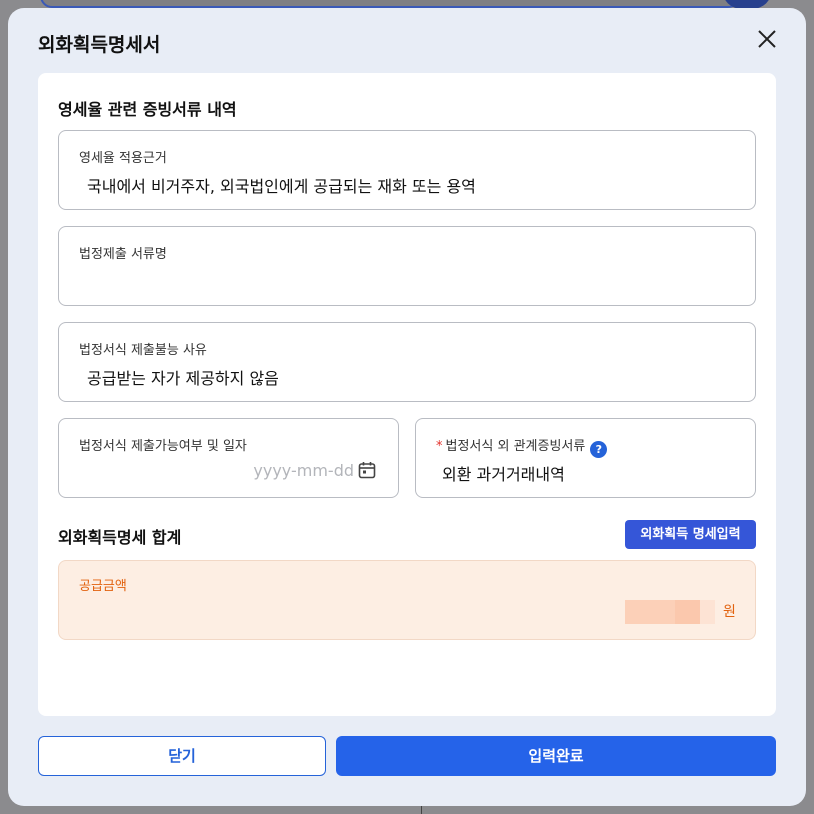 Image resolution: width=814 pixels, height=814 pixels. I want to click on help-icon: ?, so click(599, 449).